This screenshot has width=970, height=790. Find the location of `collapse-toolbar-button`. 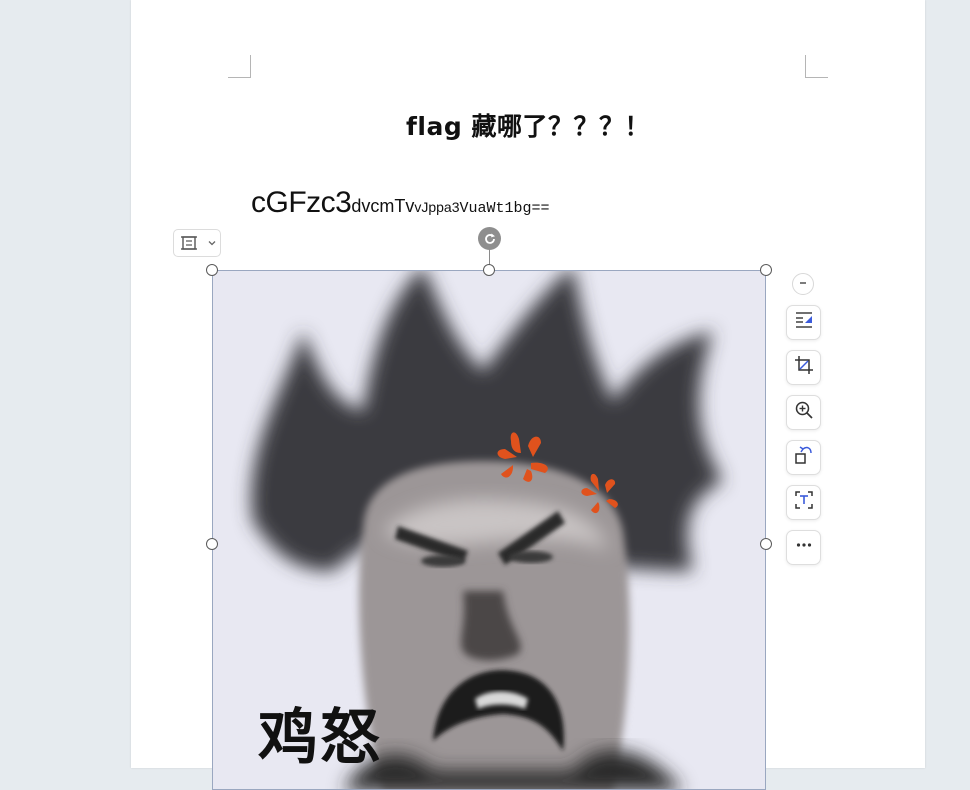

collapse-toolbar-button is located at coordinates (803, 284).